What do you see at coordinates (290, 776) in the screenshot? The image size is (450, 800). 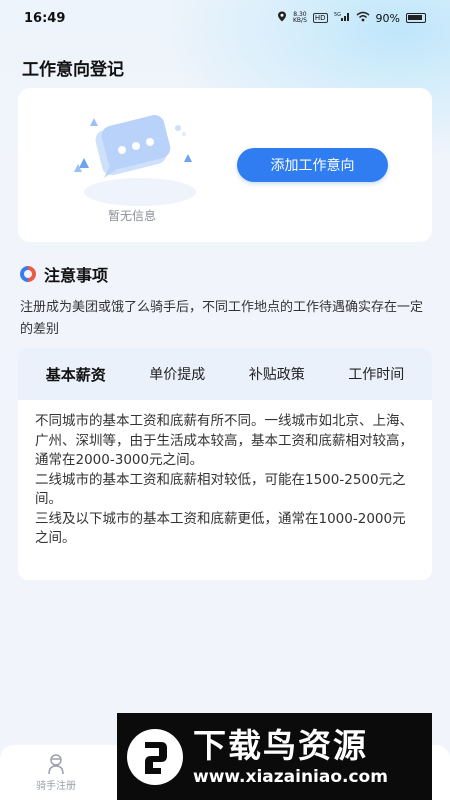 I see `watermark-url: www.xiazainiao.com` at bounding box center [290, 776].